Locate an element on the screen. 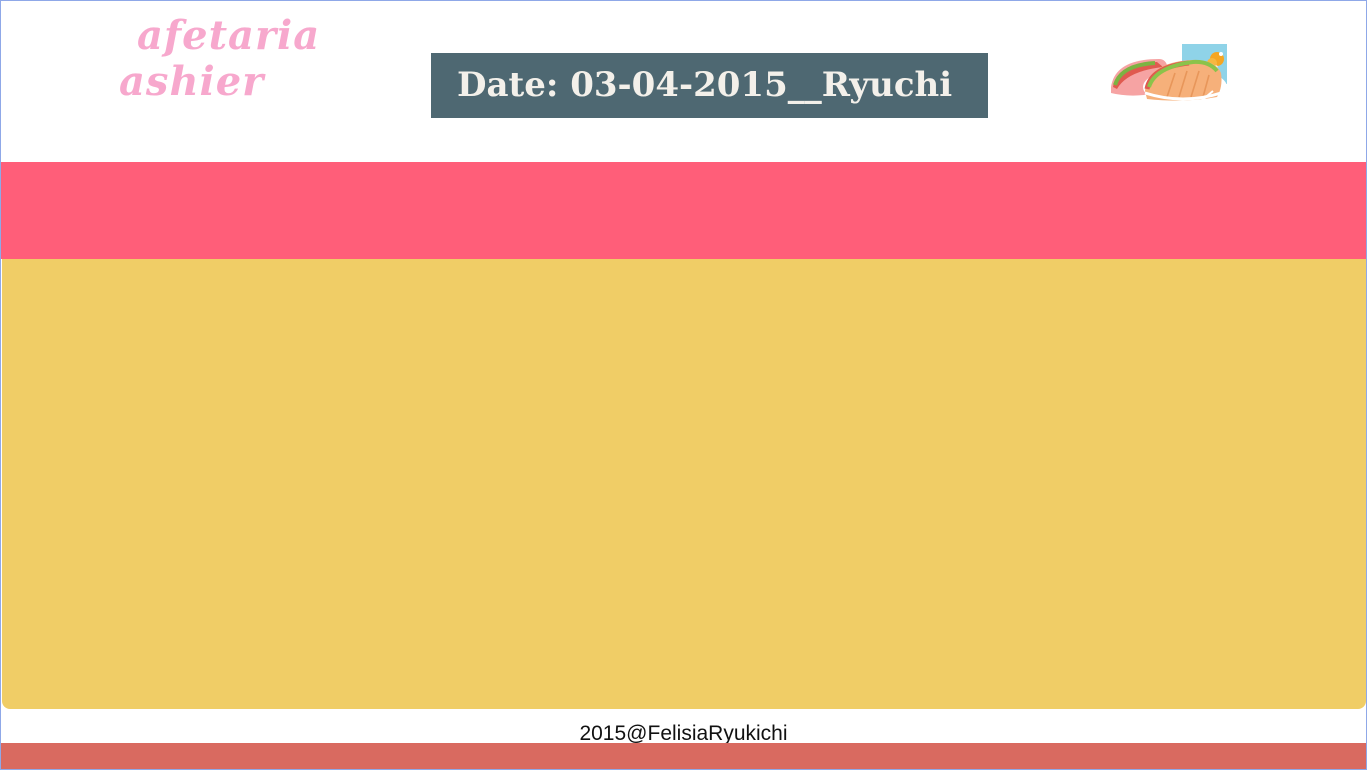 This screenshot has height=770, width=1367. date-user-banner: Date: 03-04-2015__Ryuchi is located at coordinates (709, 85).